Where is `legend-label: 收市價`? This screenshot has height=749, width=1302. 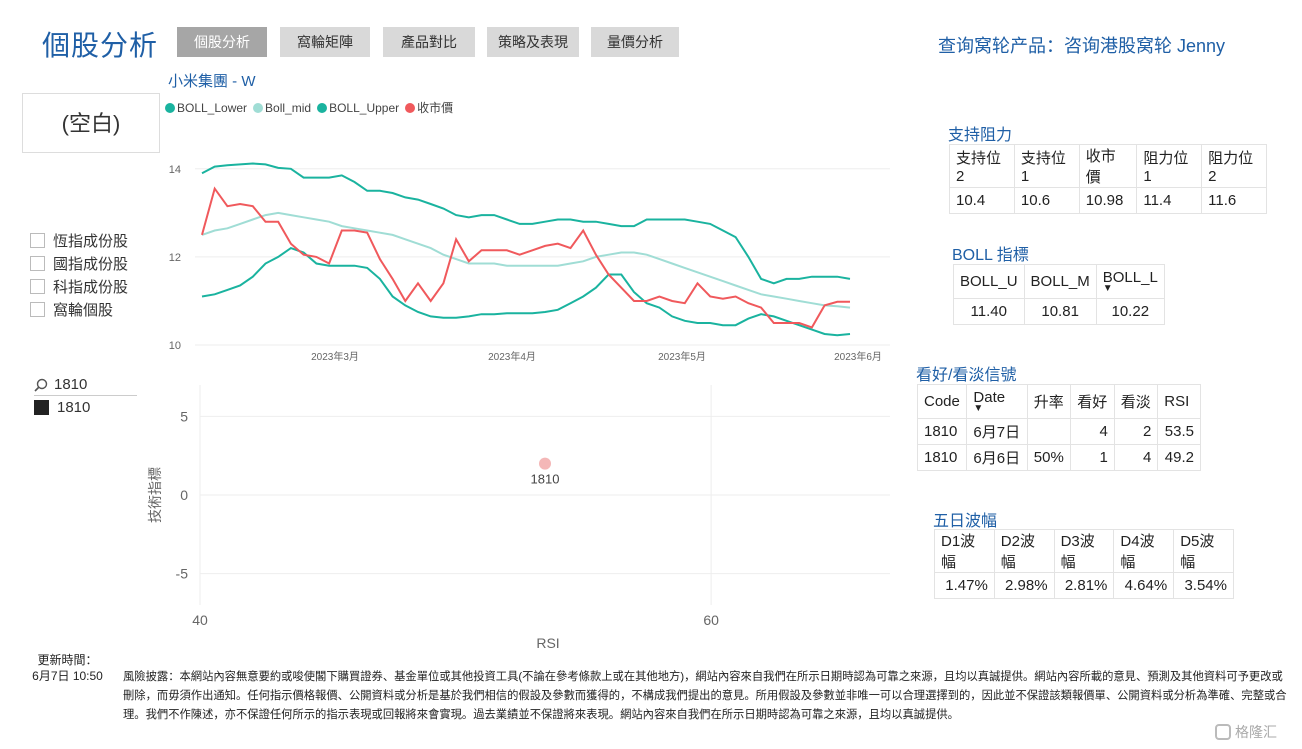 legend-label: 收市價 is located at coordinates (435, 108).